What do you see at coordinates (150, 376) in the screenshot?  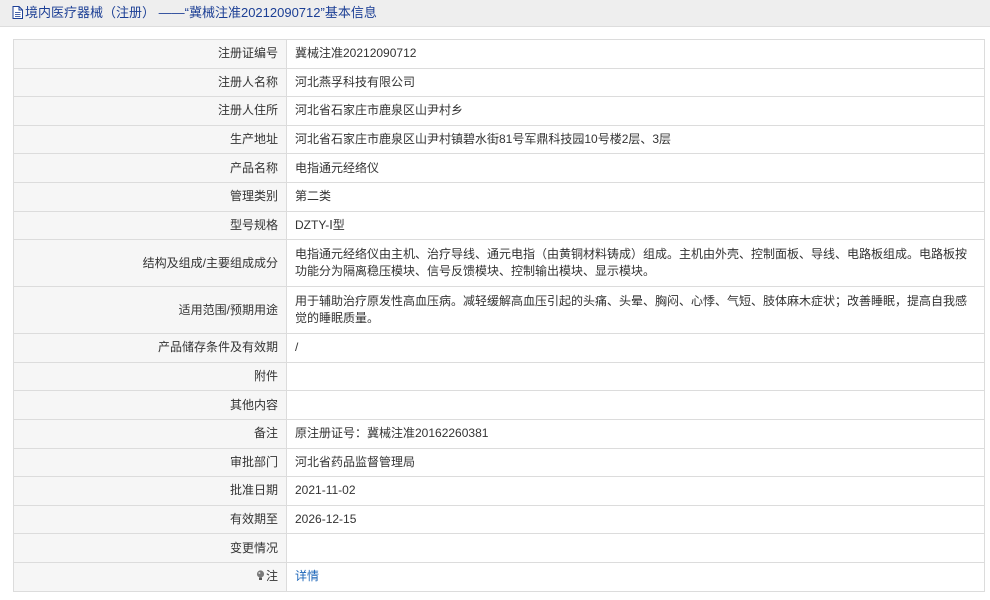 I see `field-label: 附件` at bounding box center [150, 376].